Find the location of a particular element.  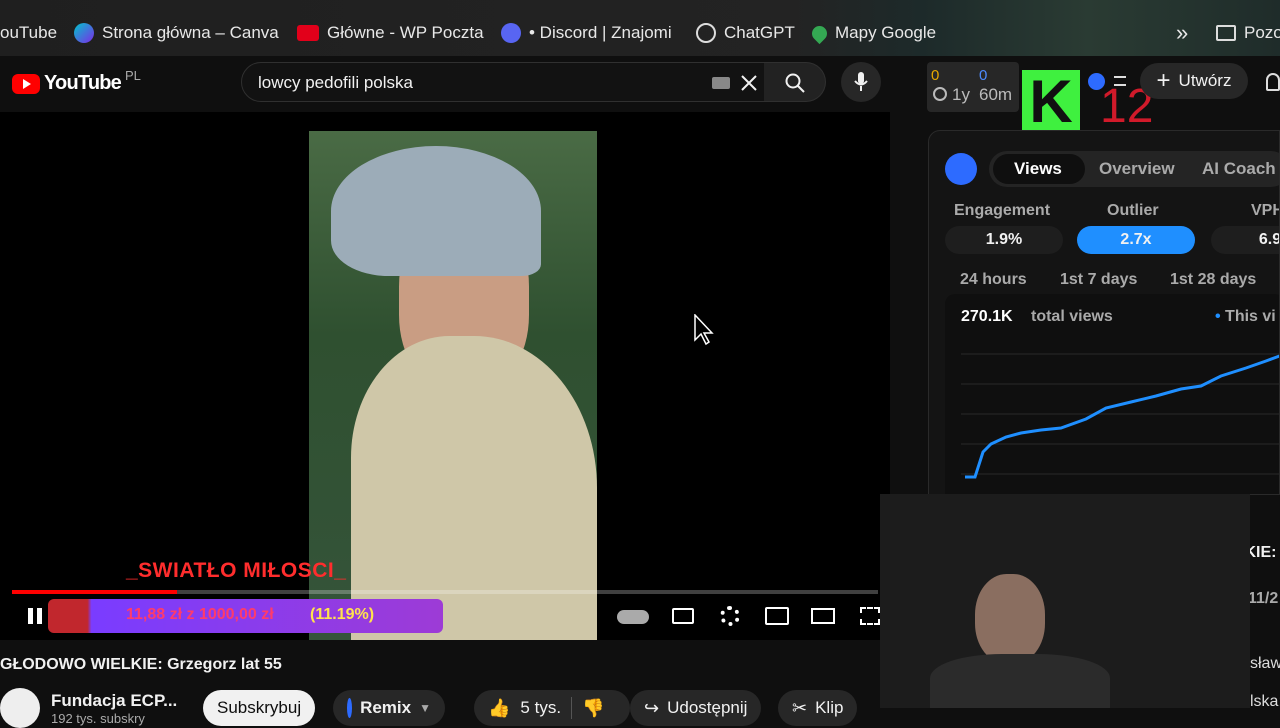

cap is located at coordinates (436, 211).